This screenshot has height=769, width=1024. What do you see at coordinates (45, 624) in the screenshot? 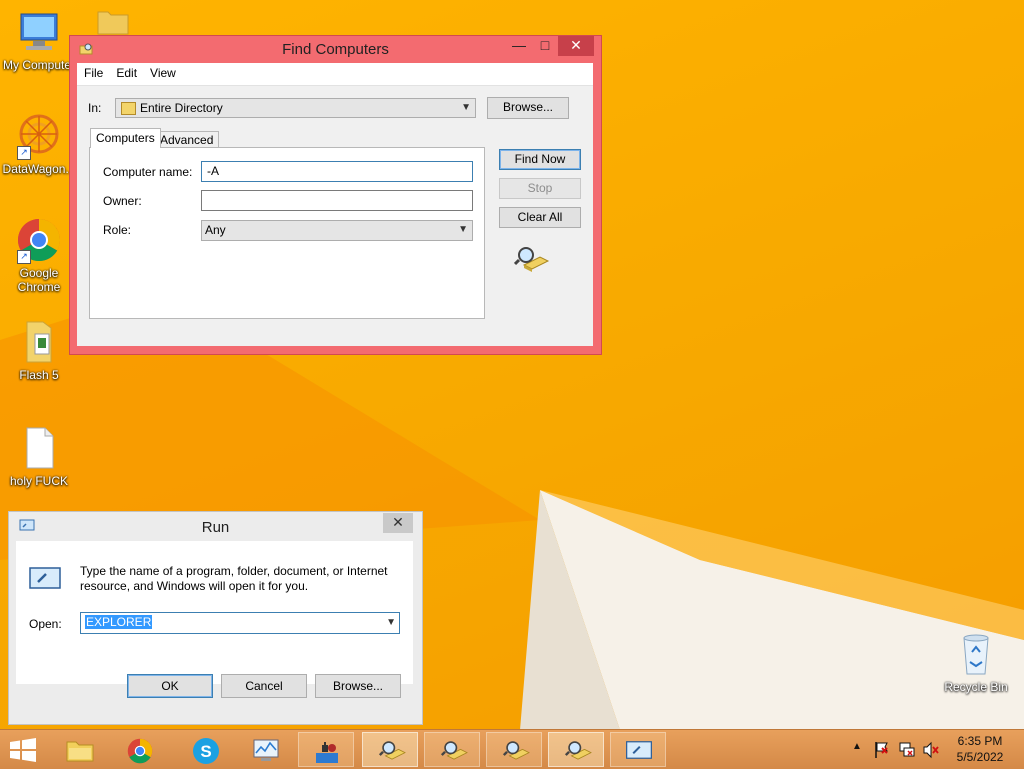
I see `open-label: Open:` at bounding box center [45, 624].